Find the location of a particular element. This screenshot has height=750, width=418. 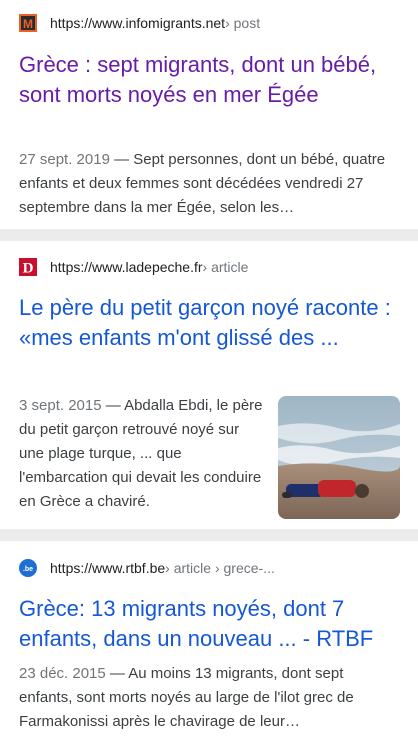

result-url: https://www.rtbf.be is located at coordinates (108, 568).